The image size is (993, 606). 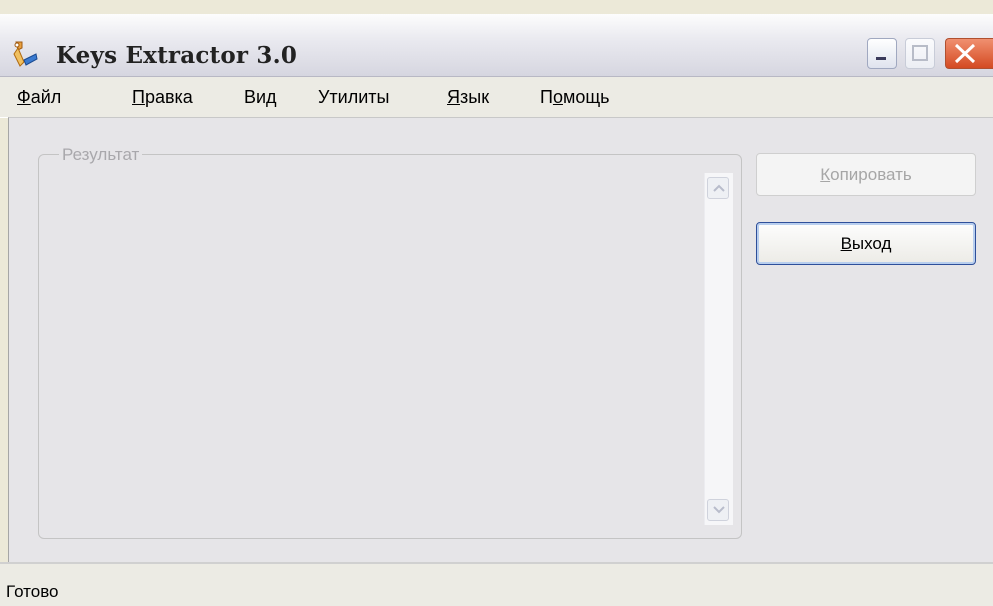 I want to click on keys-extractor-app-icon, so click(x=25, y=54).